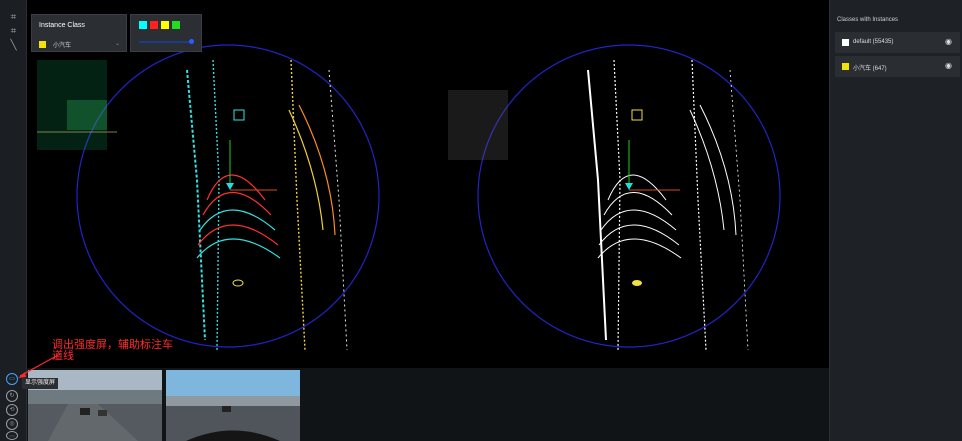  Describe the element at coordinates (62, 44) in the screenshot. I see `instance-class-select: 小汽车` at that location.